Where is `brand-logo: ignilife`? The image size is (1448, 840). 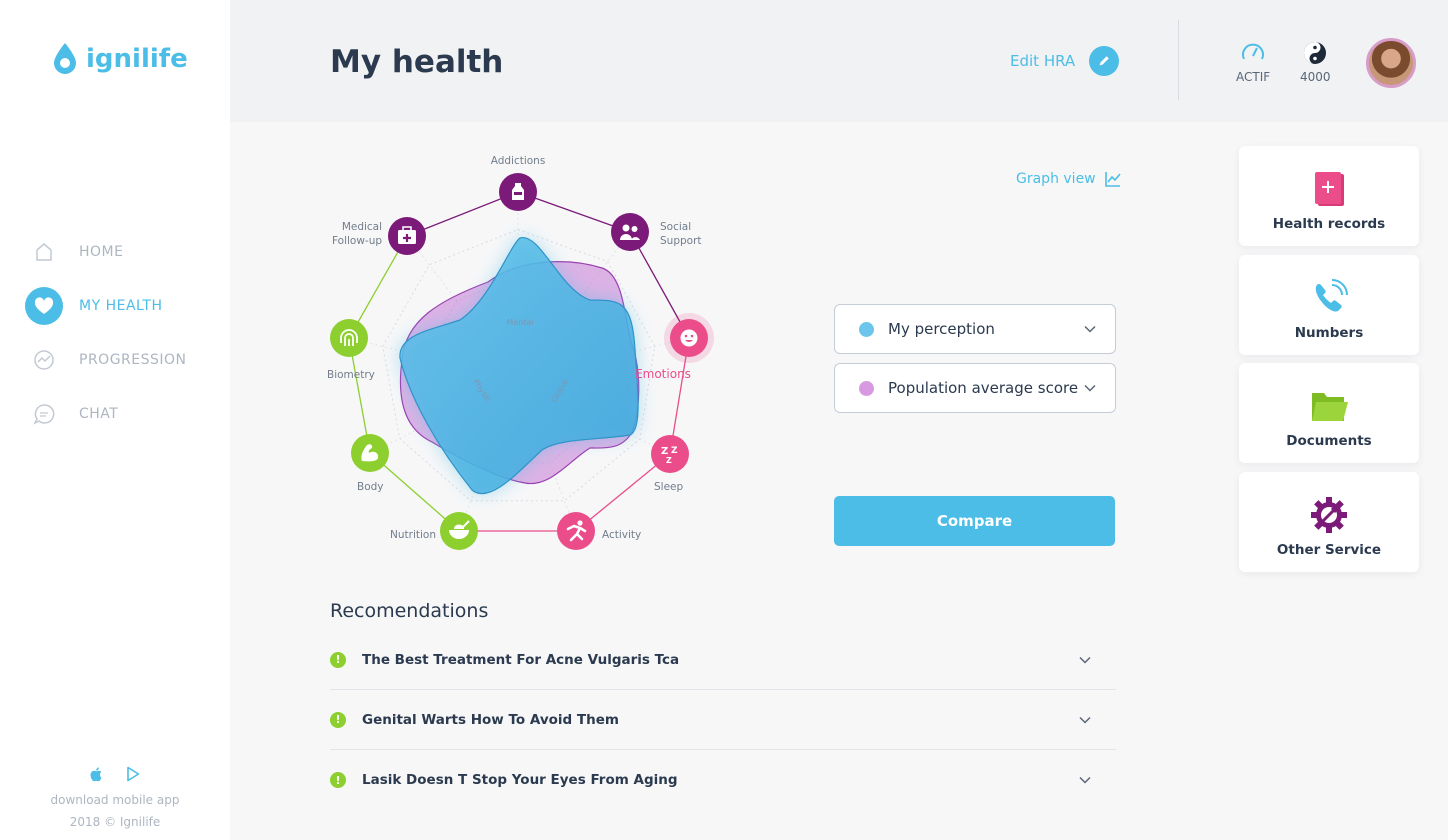 brand-logo: ignilife is located at coordinates (120, 59).